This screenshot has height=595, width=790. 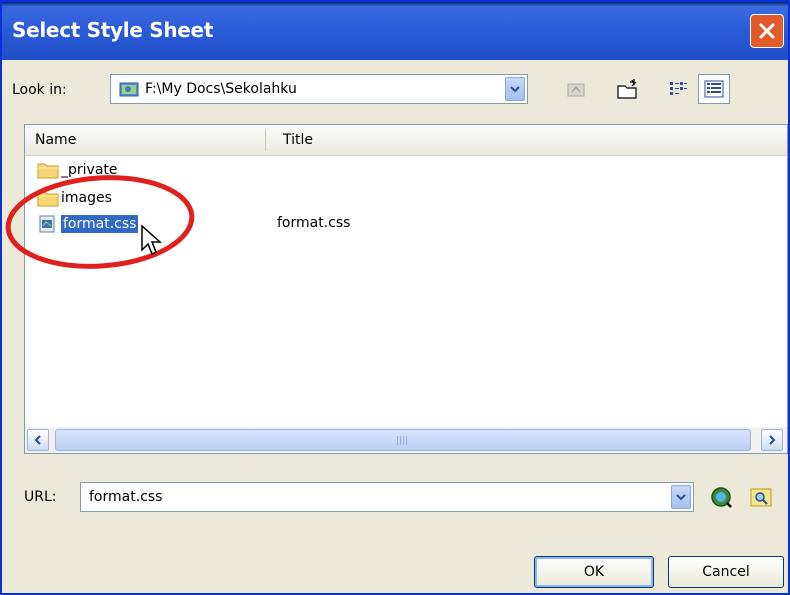 I want to click on mouse-pointer-icon, so click(x=151, y=240).